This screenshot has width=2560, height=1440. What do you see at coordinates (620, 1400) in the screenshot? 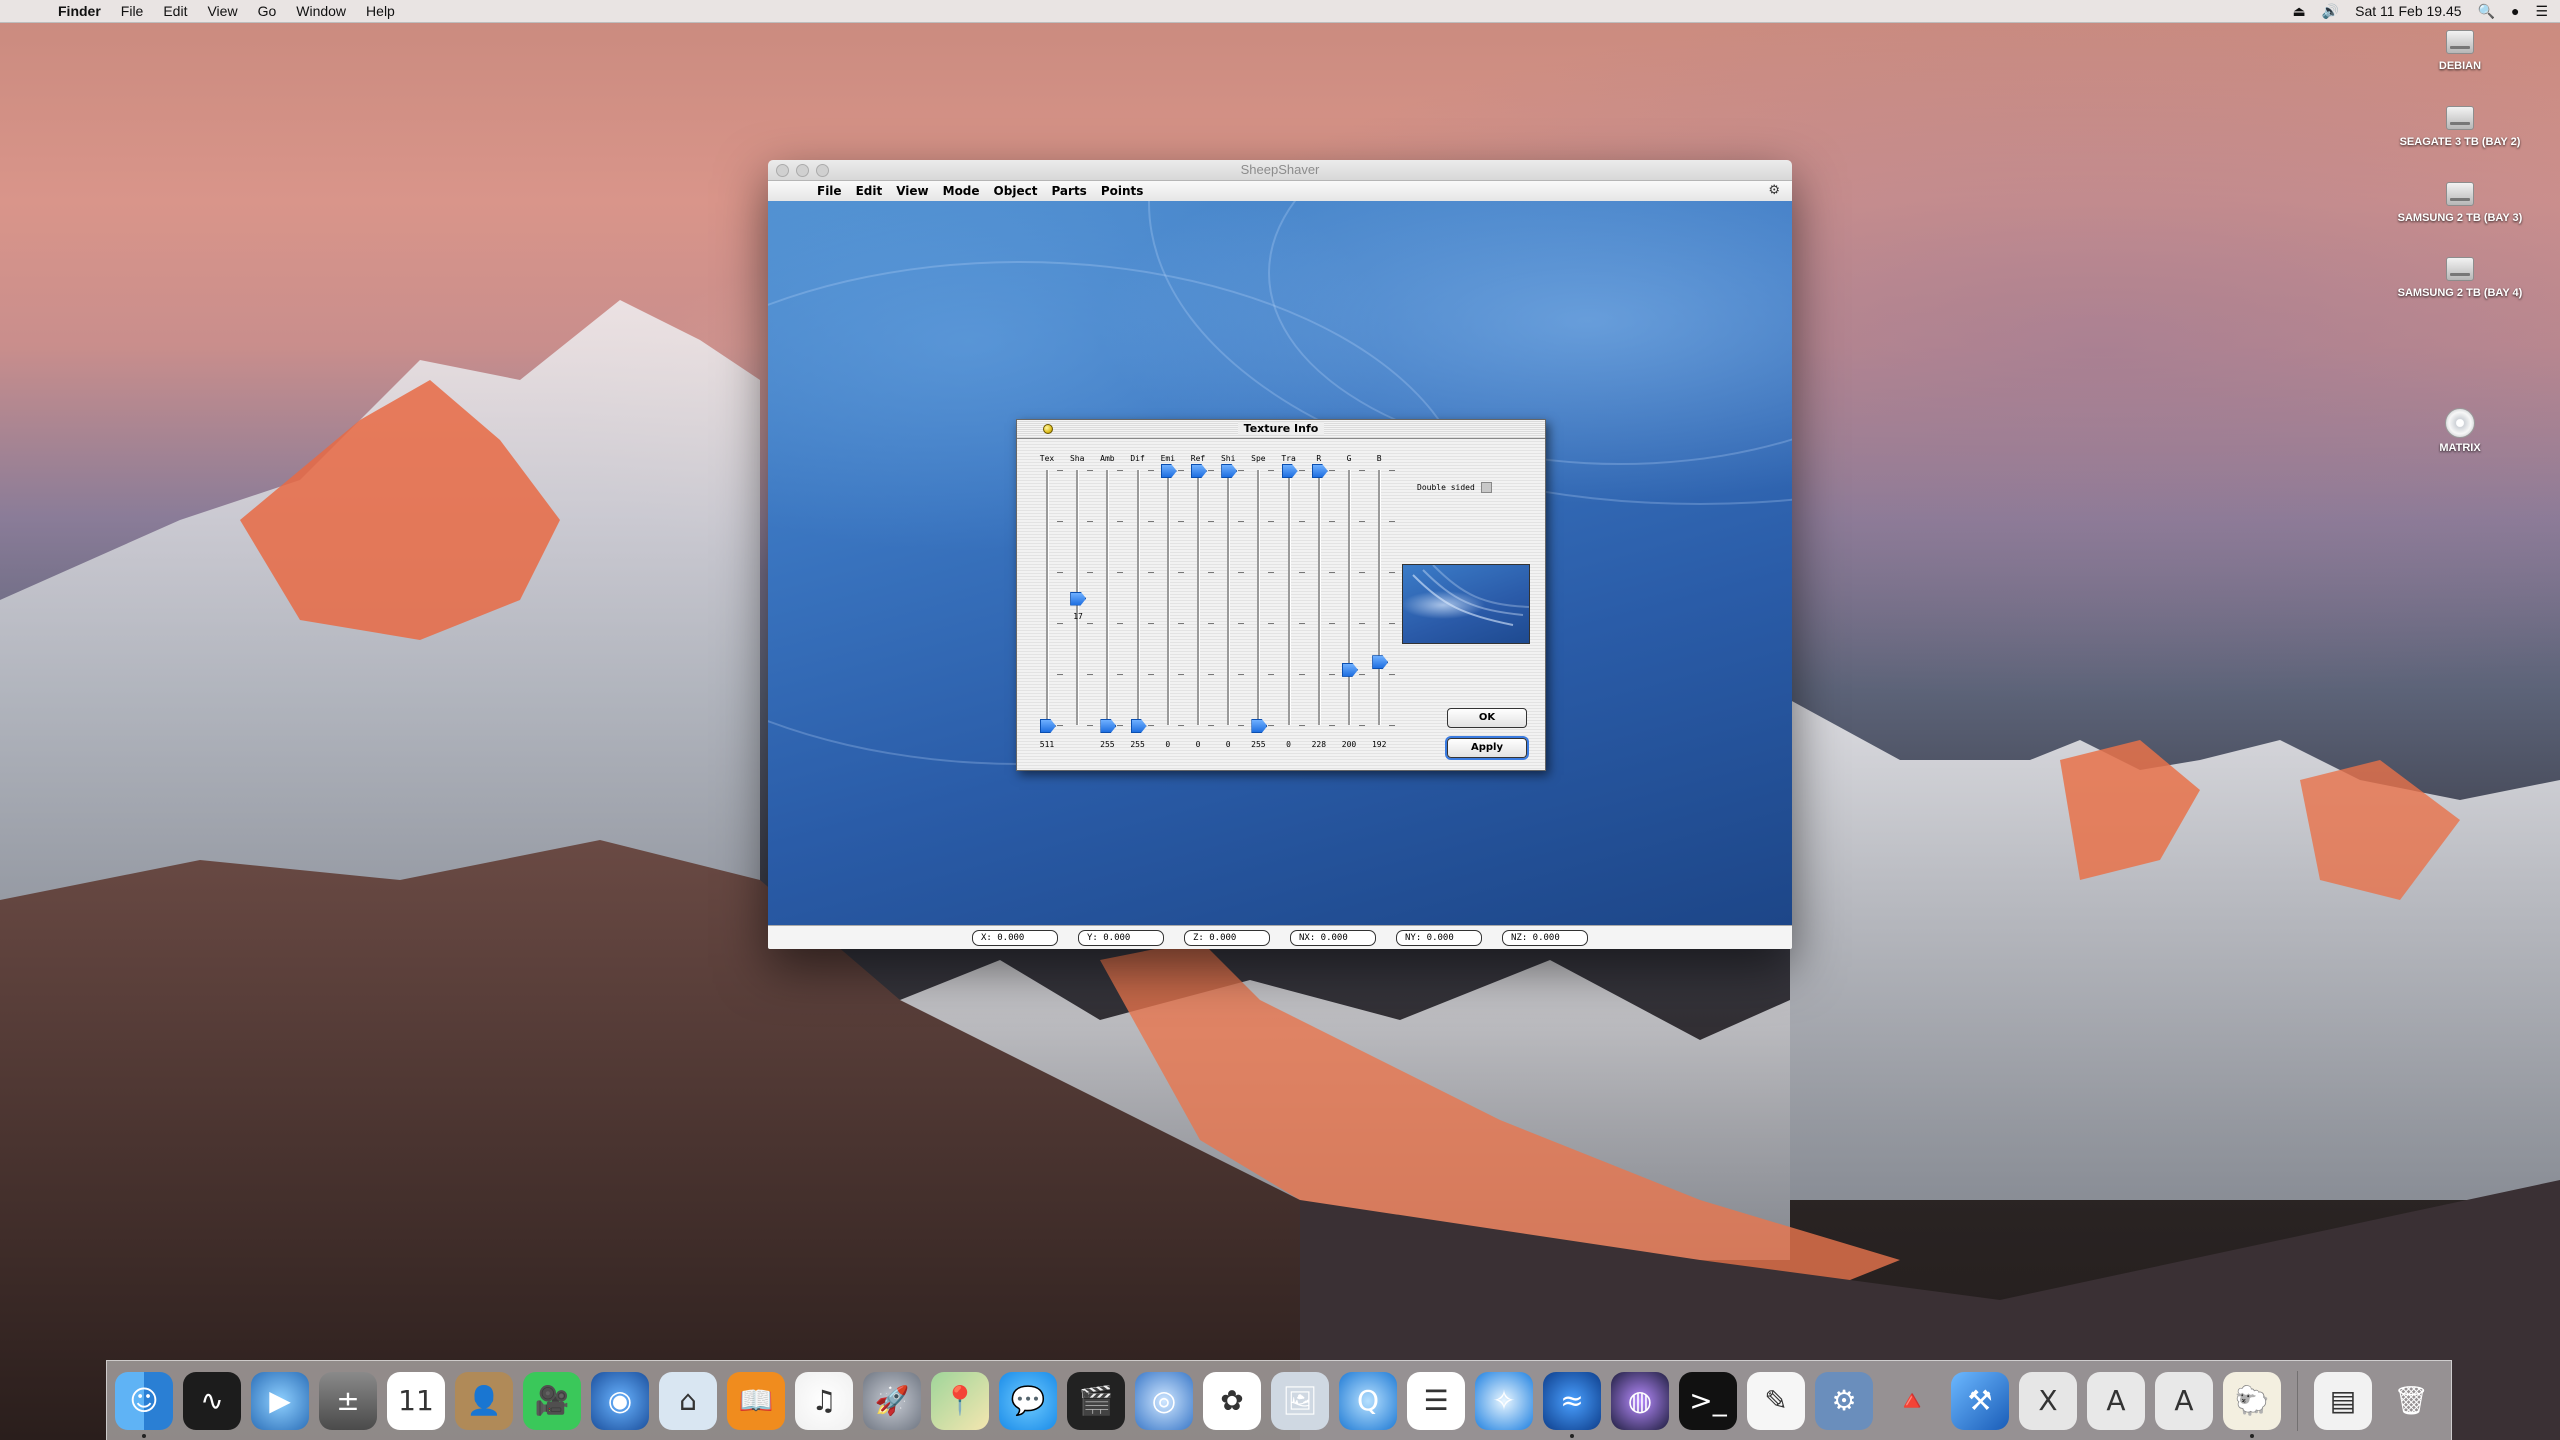
I see `google-earth-icon: ◉` at bounding box center [620, 1400].